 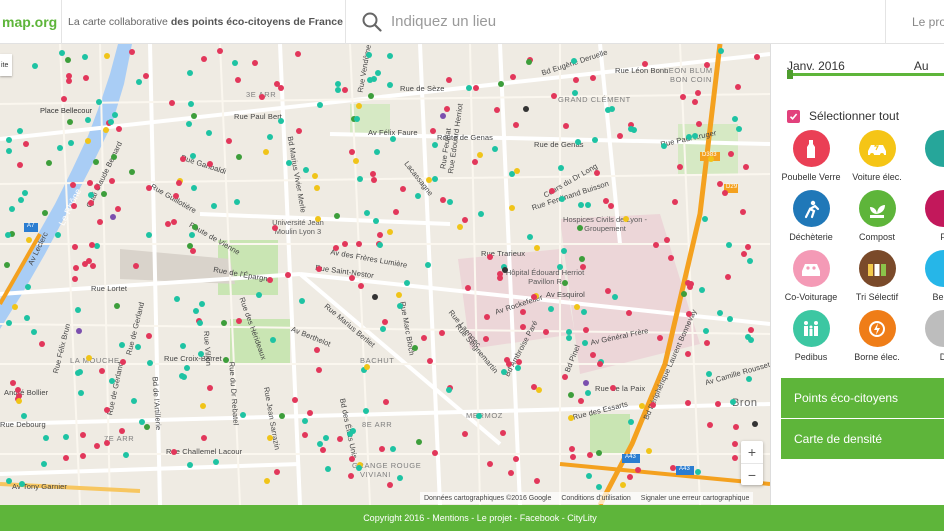 What do you see at coordinates (811, 156) in the screenshot?
I see `category-poubelle-verre: Poubelle Verre` at bounding box center [811, 156].